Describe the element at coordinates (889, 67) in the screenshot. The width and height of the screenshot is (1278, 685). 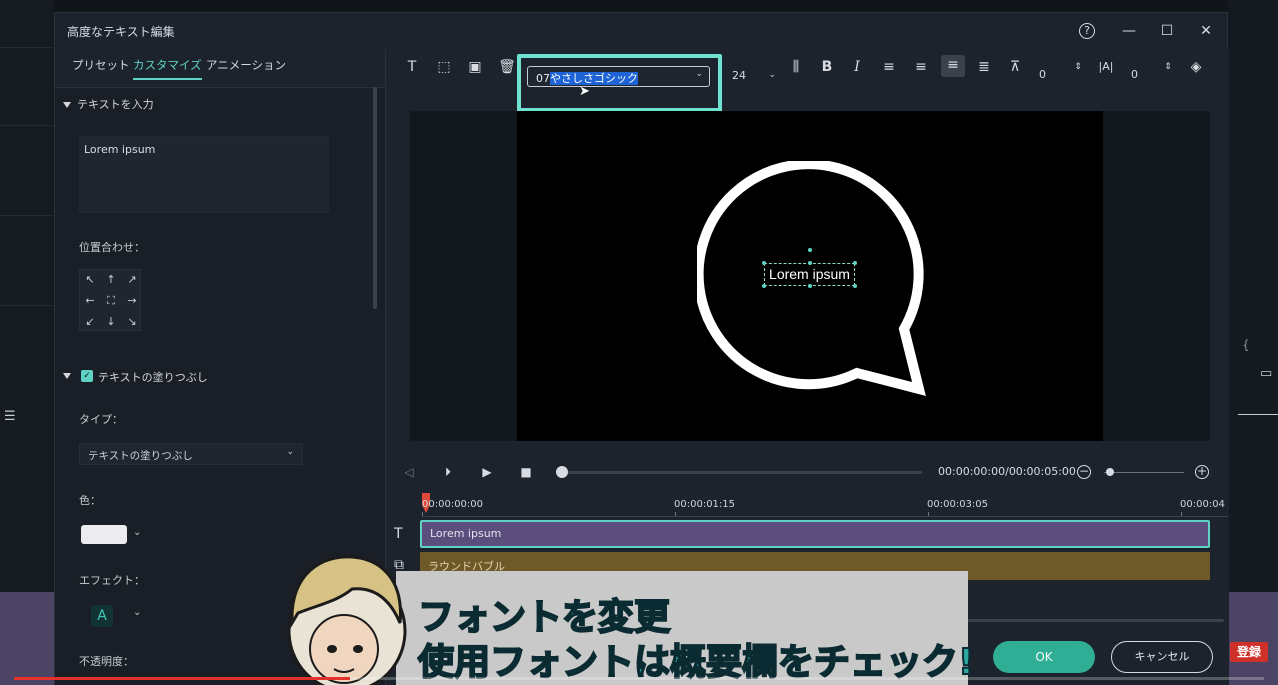
I see `align-left-text-icon: ≡` at that location.